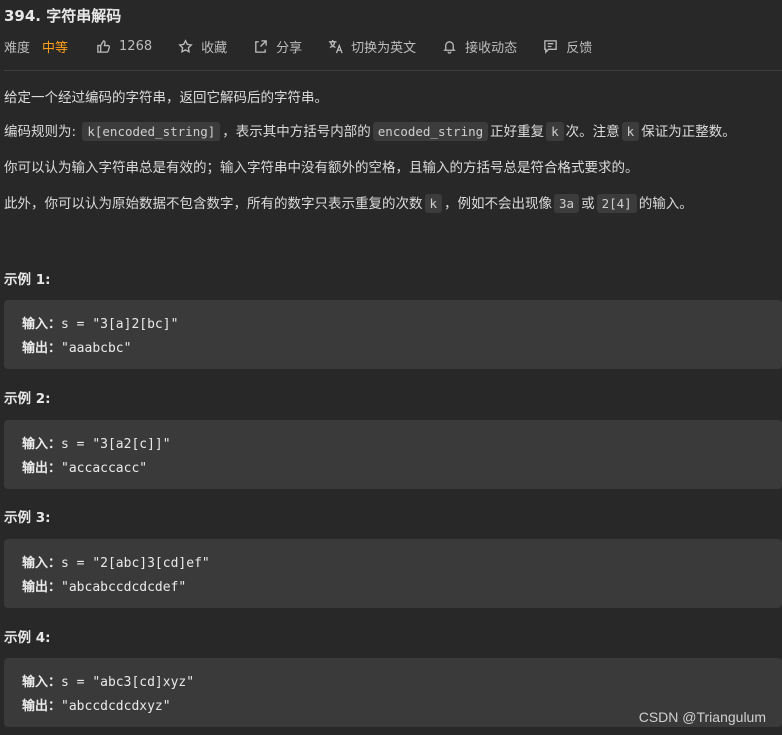 The width and height of the screenshot is (782, 735). Describe the element at coordinates (592, 132) in the screenshot. I see `text-span: 次。注意` at that location.